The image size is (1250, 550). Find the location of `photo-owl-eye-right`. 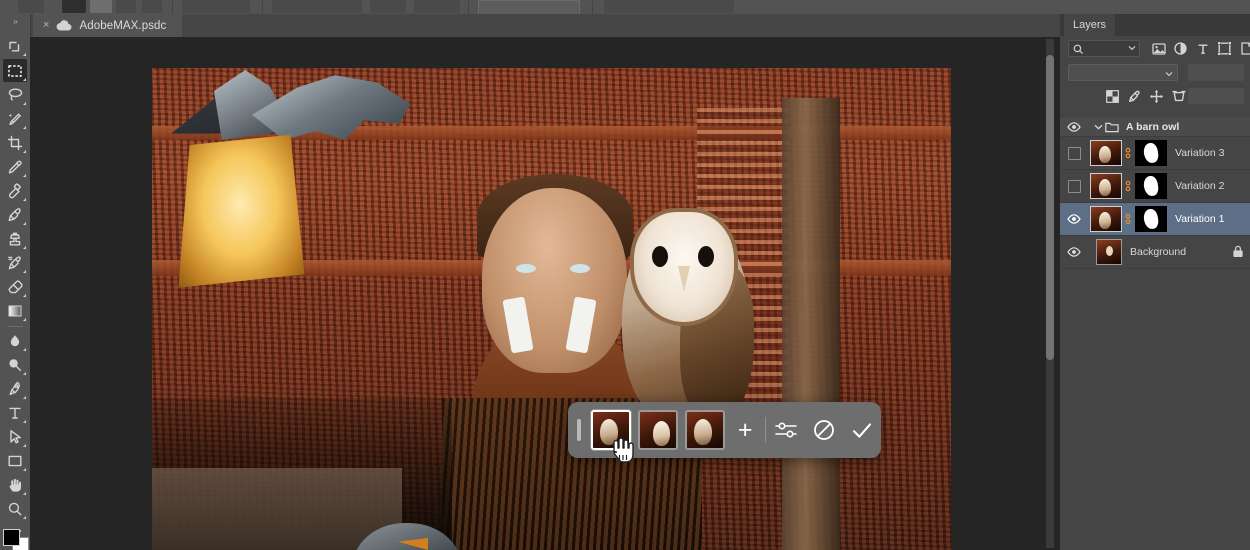

photo-owl-eye-right is located at coordinates (706, 256).